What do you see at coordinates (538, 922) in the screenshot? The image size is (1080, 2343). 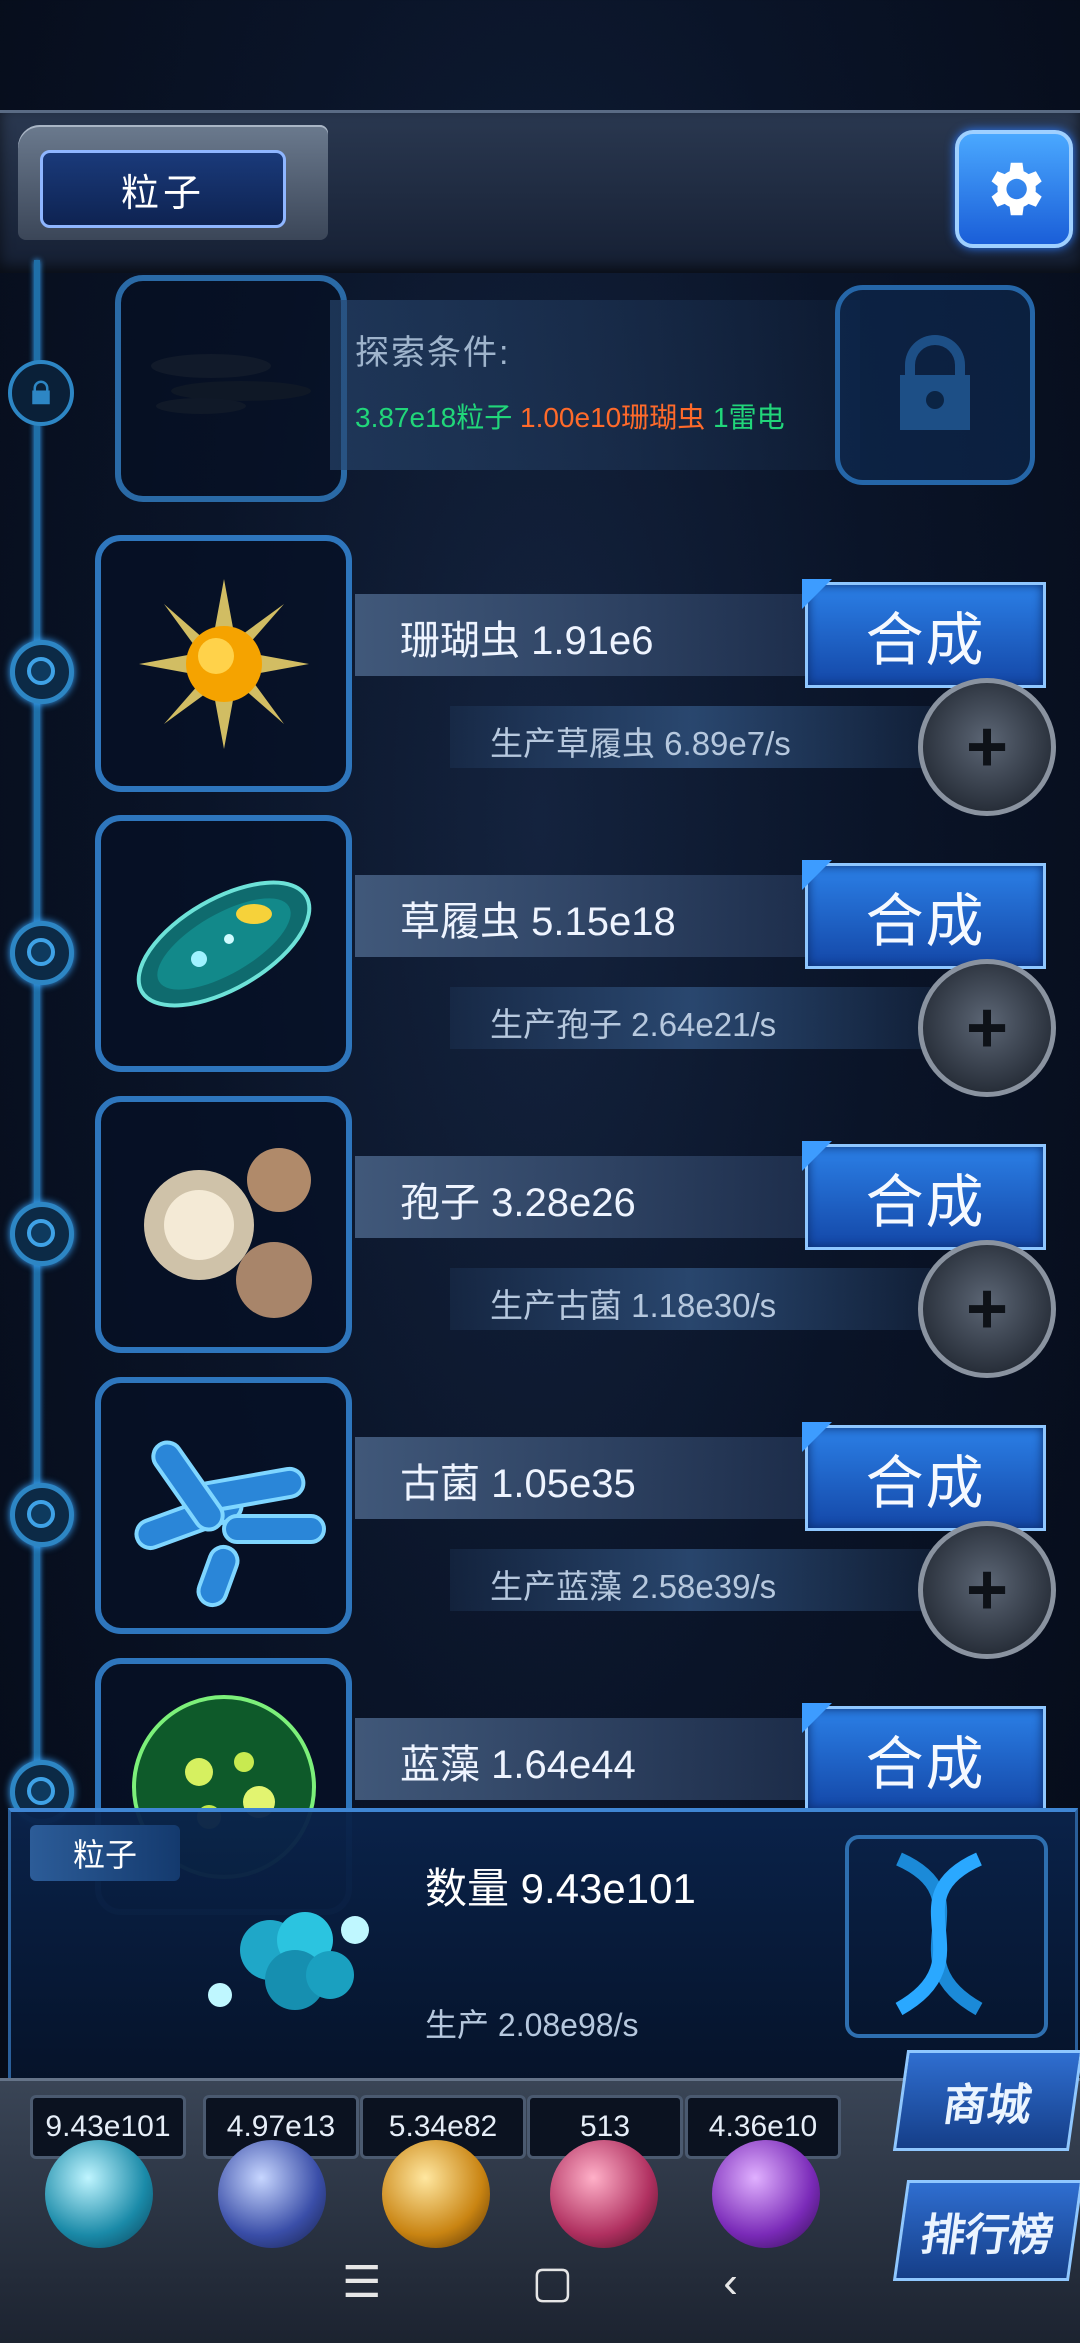 I see `row-name: 草履虫 5.15e18` at bounding box center [538, 922].